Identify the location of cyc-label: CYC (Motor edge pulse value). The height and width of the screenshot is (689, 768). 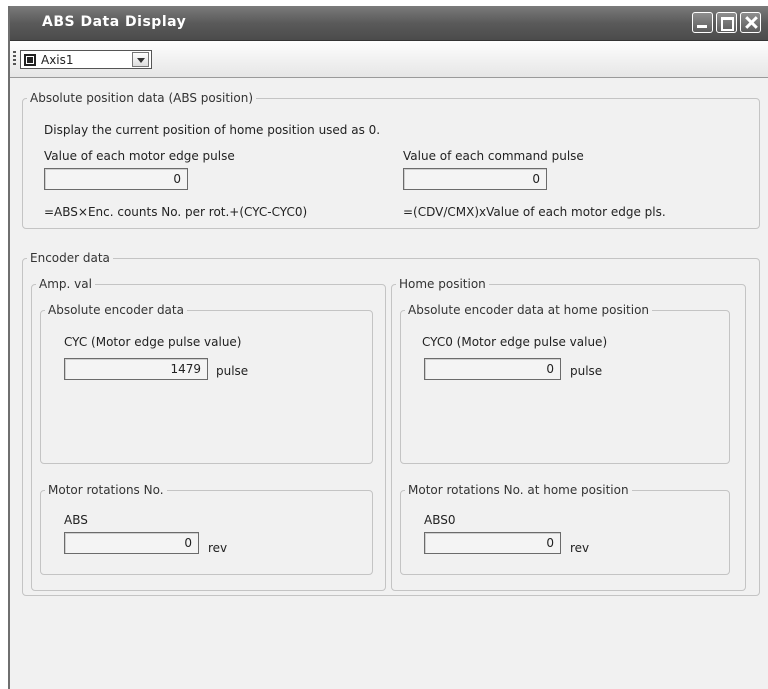
(153, 342).